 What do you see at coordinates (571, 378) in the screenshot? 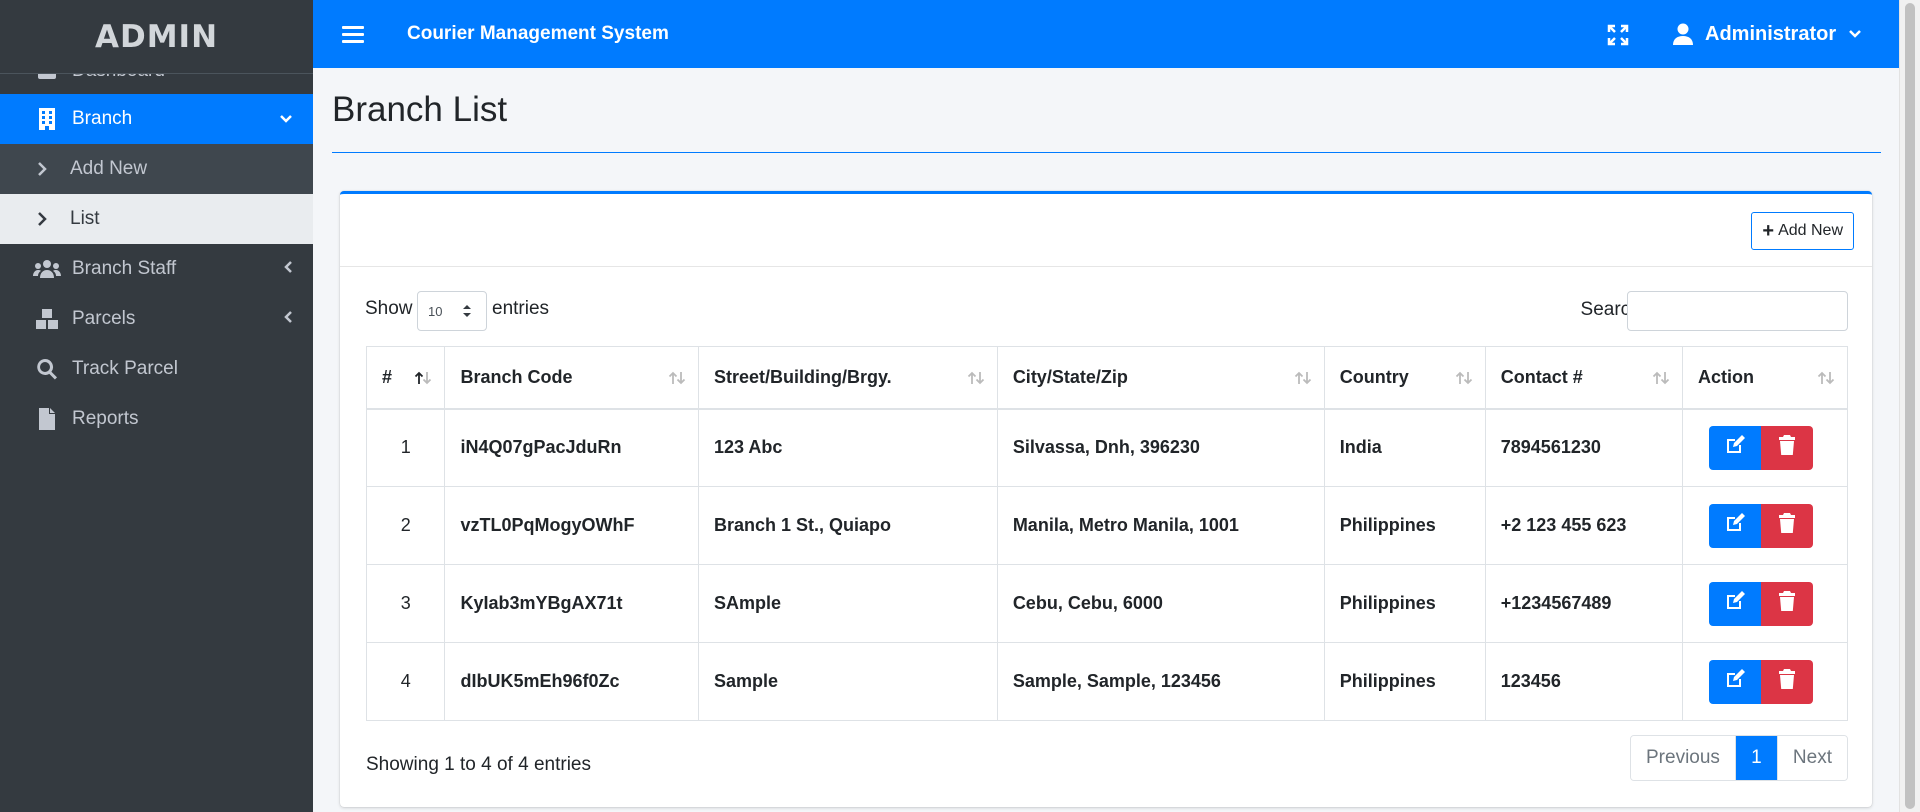
I see `column-header-branch-code: Branch Code` at bounding box center [571, 378].